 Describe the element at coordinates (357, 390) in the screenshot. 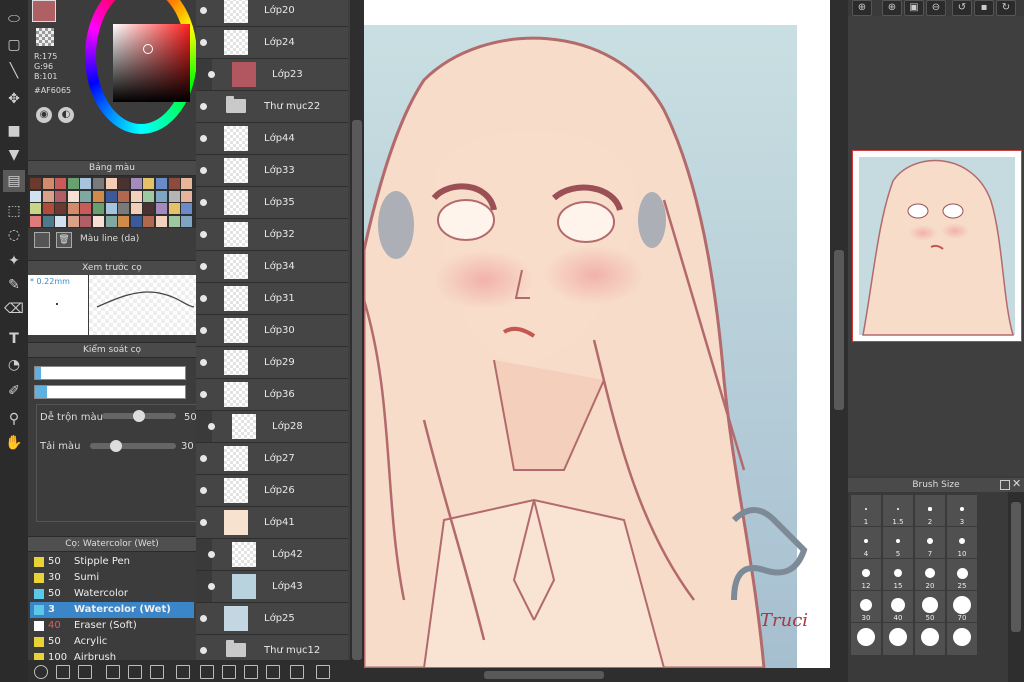

I see `layer-scroll-thumb` at that location.